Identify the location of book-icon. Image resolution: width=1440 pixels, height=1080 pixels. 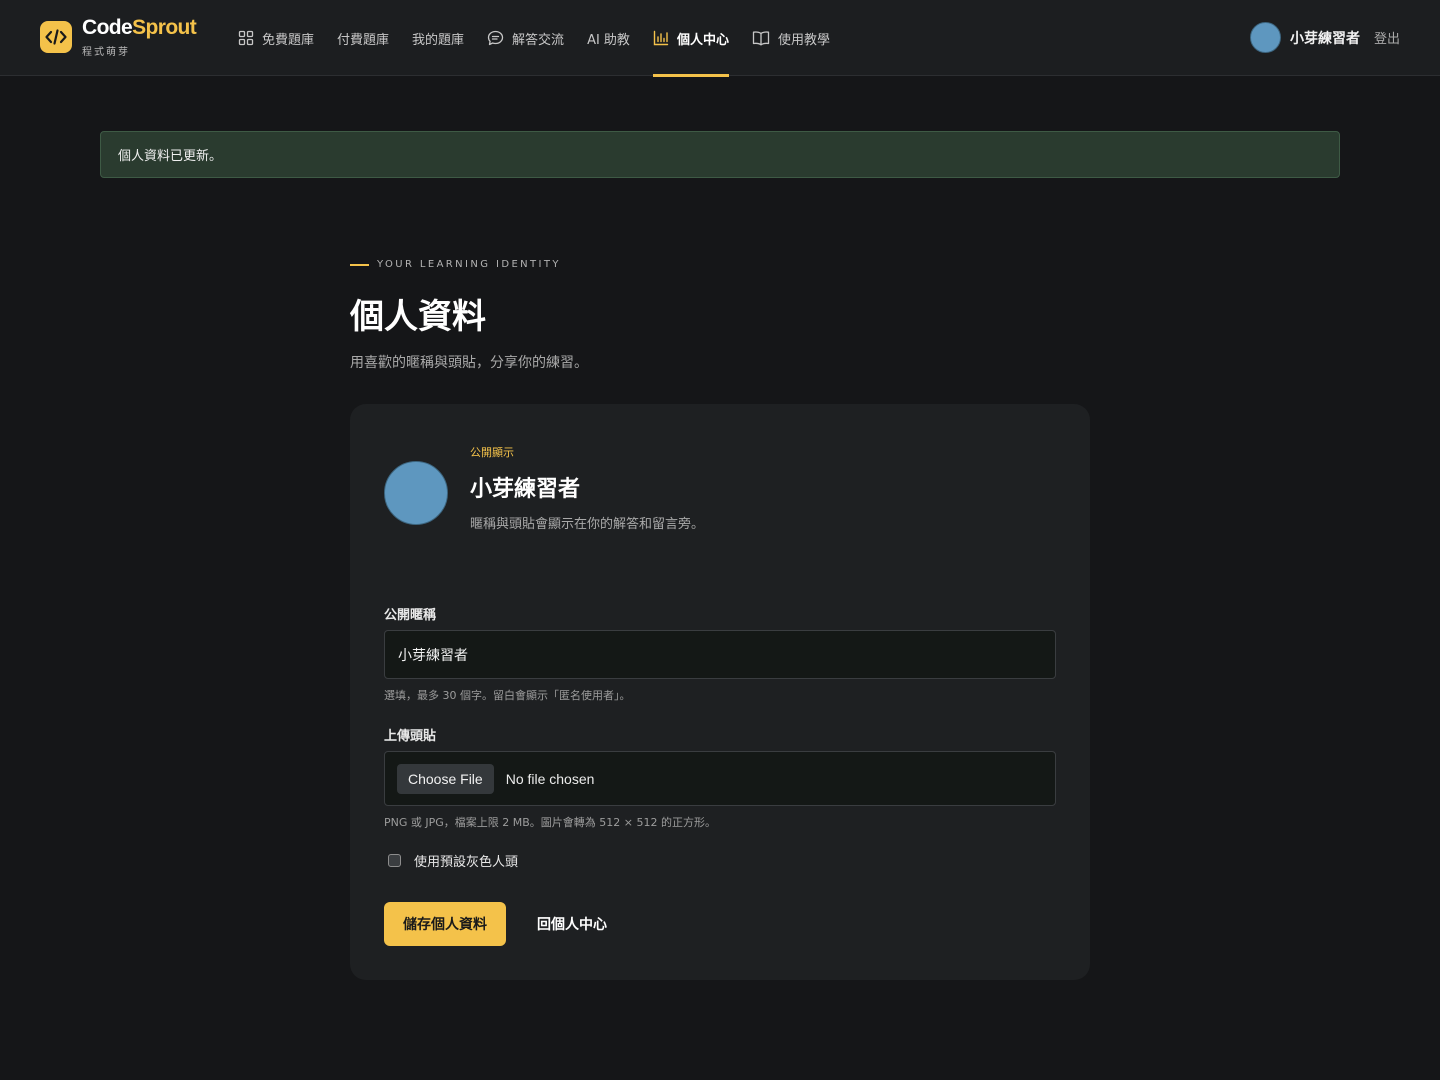
(761, 38).